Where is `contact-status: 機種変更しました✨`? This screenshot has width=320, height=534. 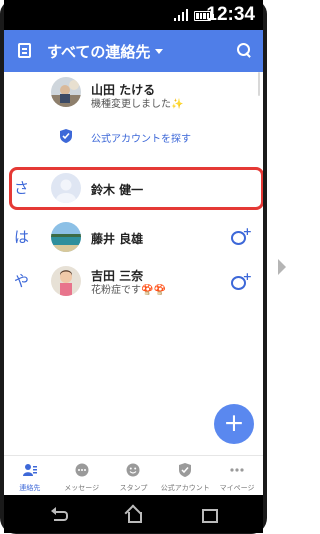 contact-status: 機種変更しました✨ is located at coordinates (137, 104).